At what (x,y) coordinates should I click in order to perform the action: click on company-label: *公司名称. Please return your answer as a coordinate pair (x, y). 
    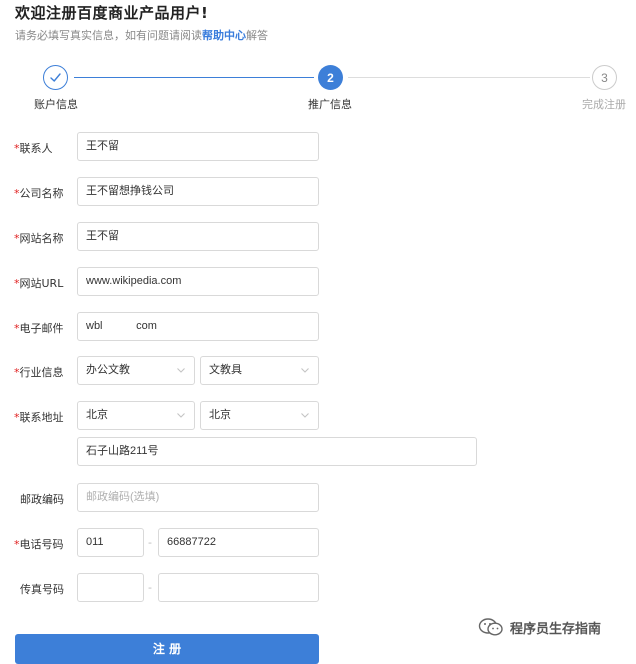
    Looking at the image, I should click on (39, 193).